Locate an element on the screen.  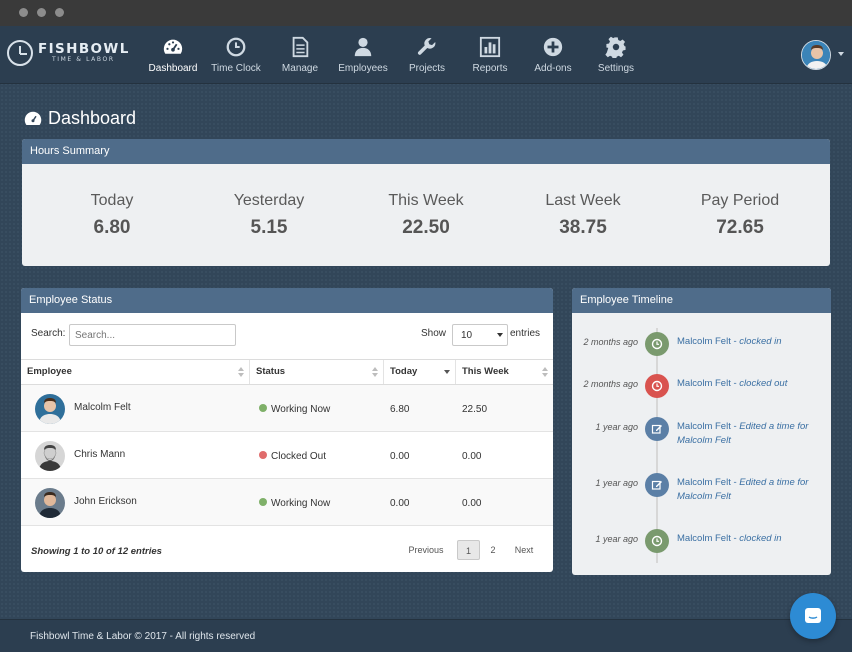
column-header-label: Employee is located at coordinates (49, 371).